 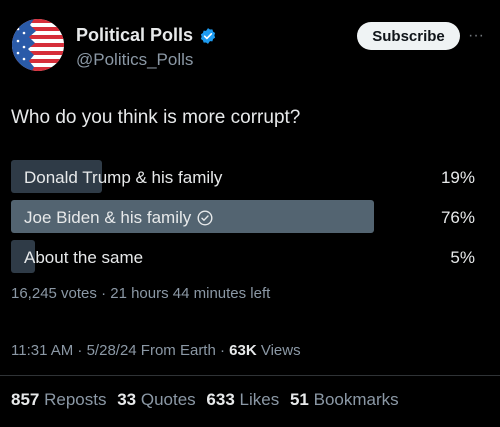 I want to click on author-handle: @Politics_Polls, so click(x=134, y=60).